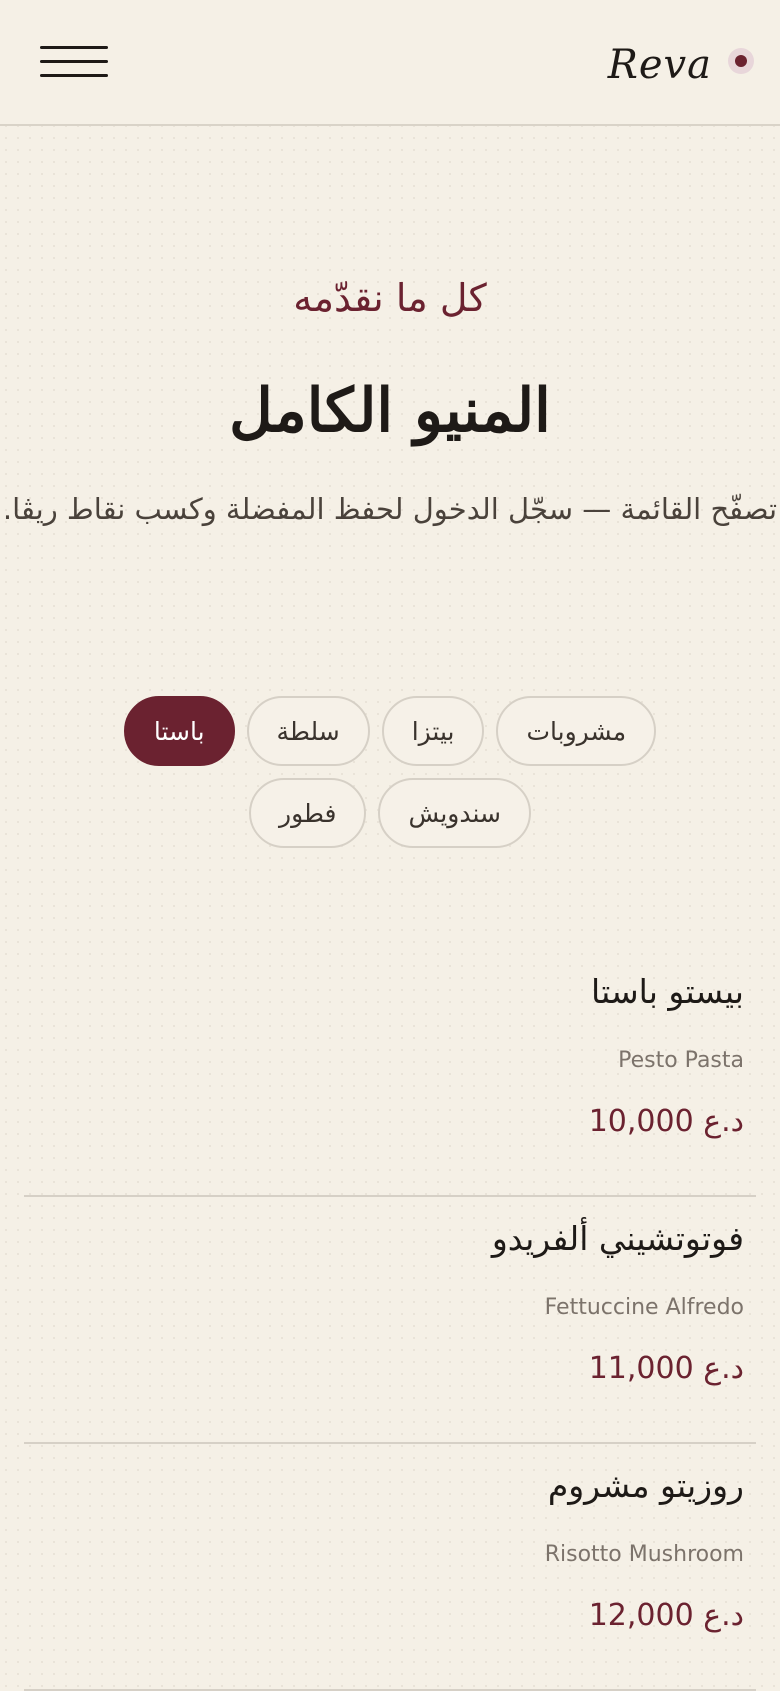 The image size is (780, 1691). Describe the element at coordinates (390, 298) in the screenshot. I see `section-eyebrow: كل ما نقدّمه` at that location.